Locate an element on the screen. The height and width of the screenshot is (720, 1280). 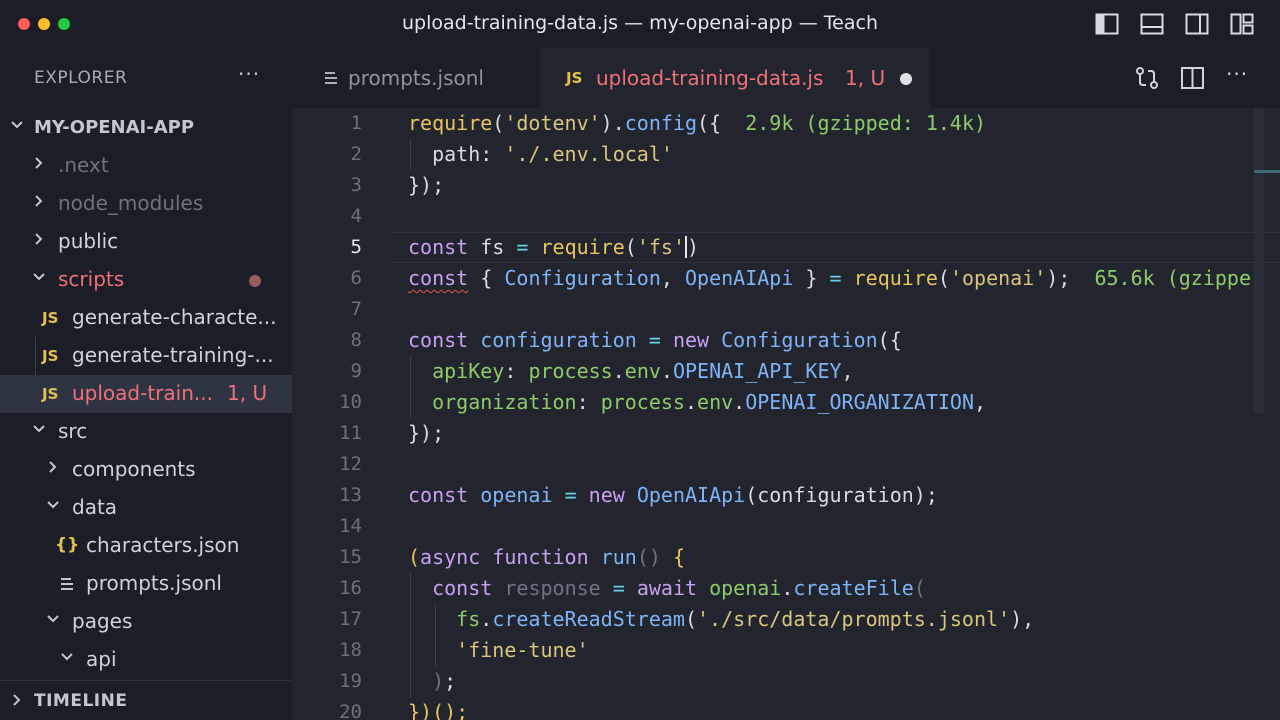
tab-prompts-jsonl: prompts.jsonl is located at coordinates (416, 78).